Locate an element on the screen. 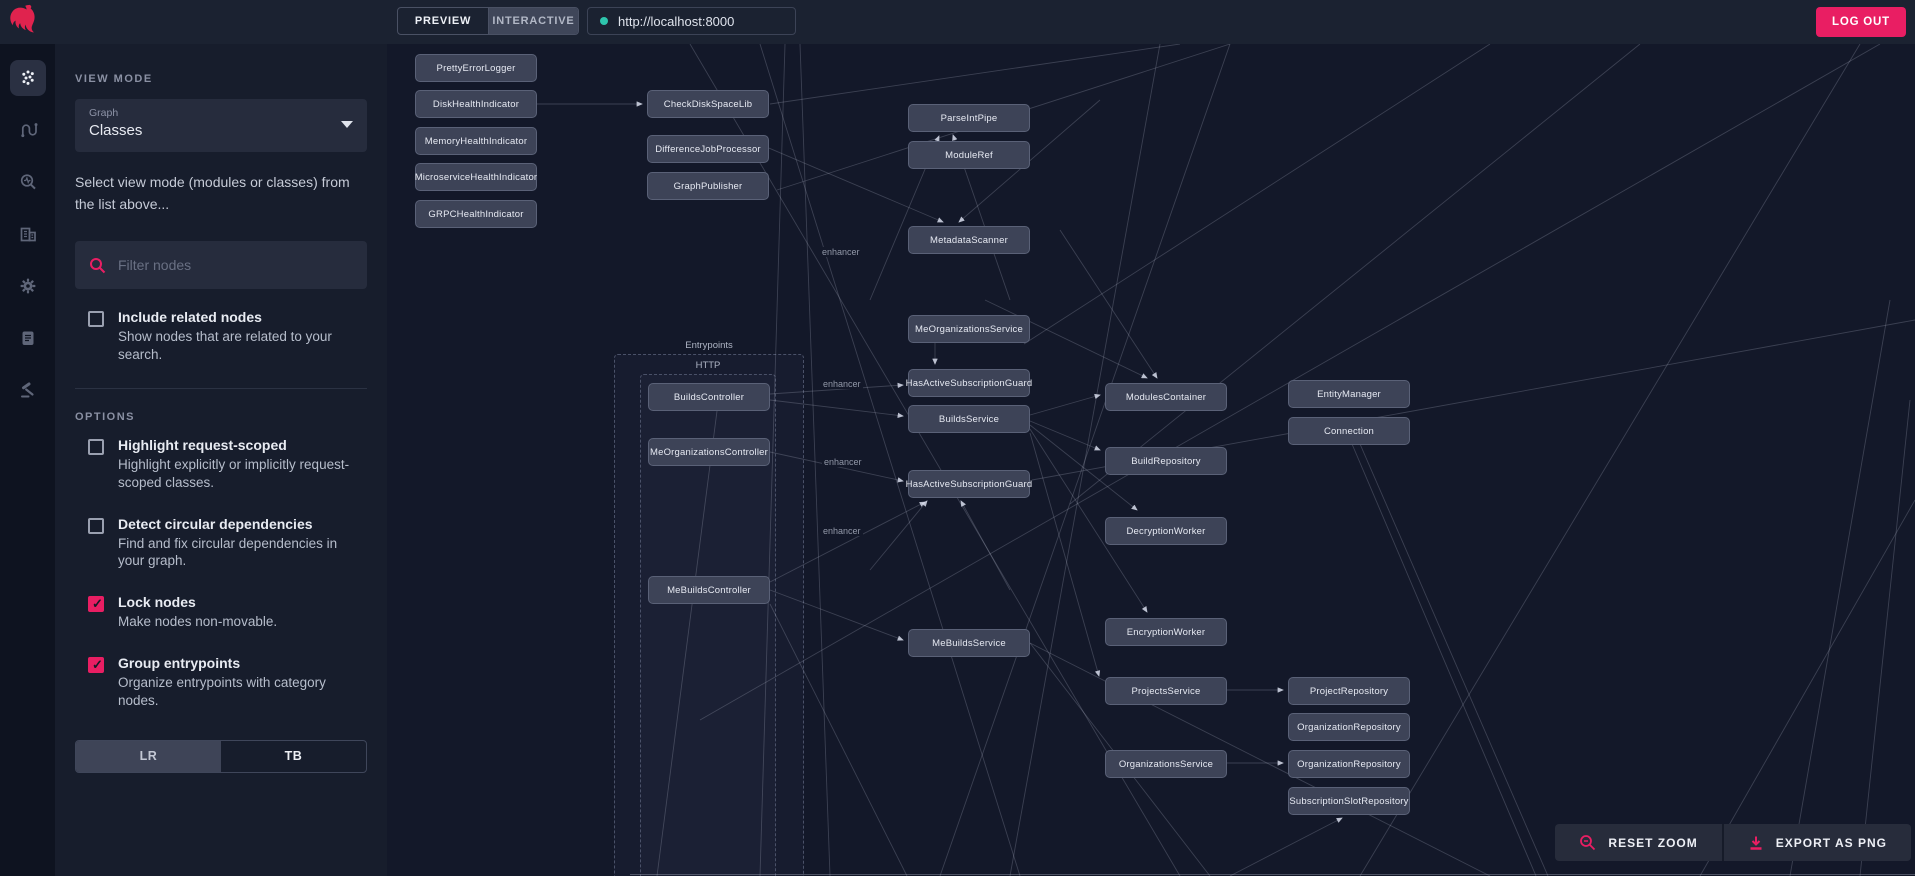 This screenshot has height=876, width=1915. reset-zoom-button: RESET ZOOM is located at coordinates (1638, 842).